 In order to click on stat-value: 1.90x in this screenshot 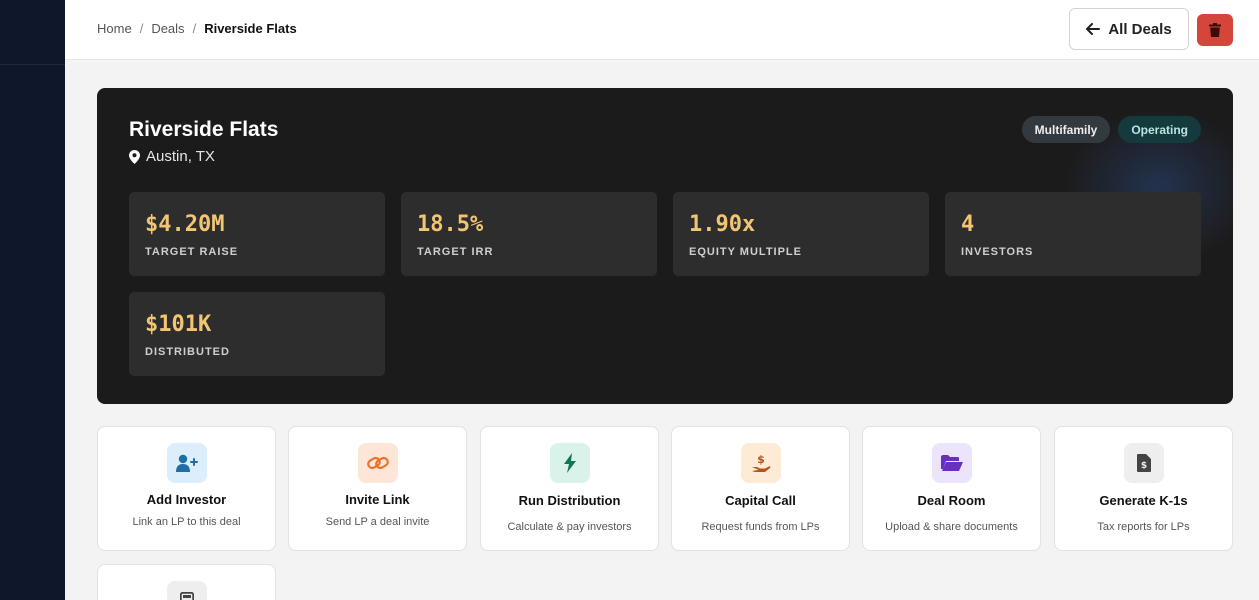, I will do `click(722, 224)`.